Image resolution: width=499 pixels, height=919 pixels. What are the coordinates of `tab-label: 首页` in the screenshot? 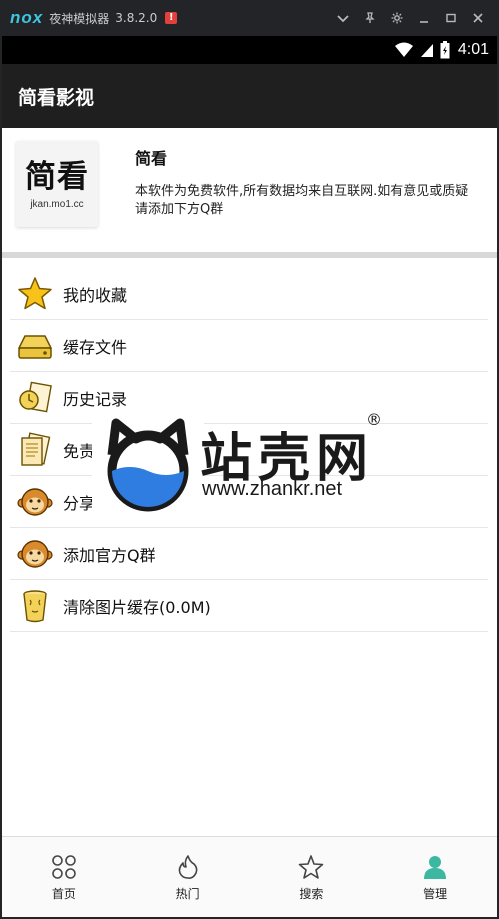 It's located at (63, 893).